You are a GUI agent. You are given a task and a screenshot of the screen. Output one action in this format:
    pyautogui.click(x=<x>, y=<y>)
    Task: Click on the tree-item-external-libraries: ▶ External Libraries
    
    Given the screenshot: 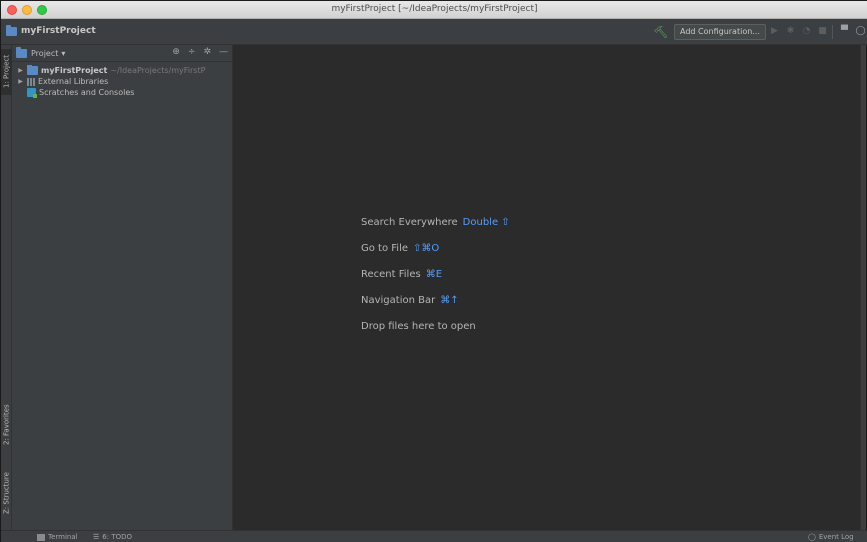 What is the action you would take?
    pyautogui.click(x=122, y=81)
    